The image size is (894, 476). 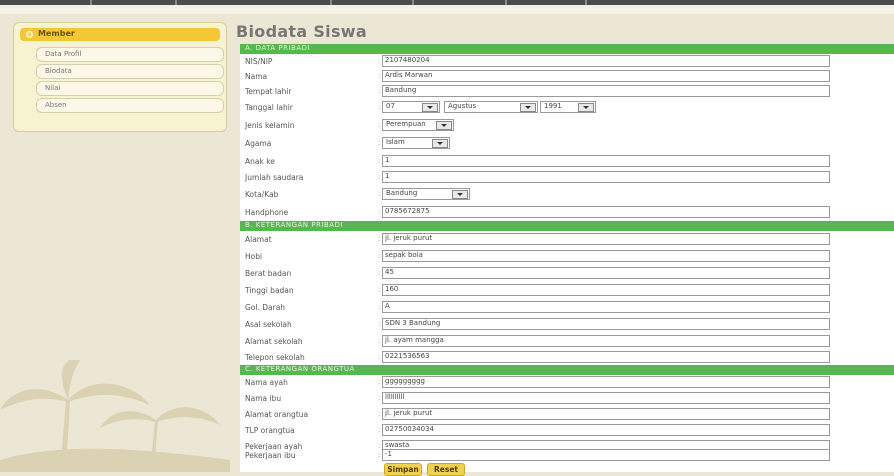 I want to click on field-label: Hobi, so click(x=254, y=256).